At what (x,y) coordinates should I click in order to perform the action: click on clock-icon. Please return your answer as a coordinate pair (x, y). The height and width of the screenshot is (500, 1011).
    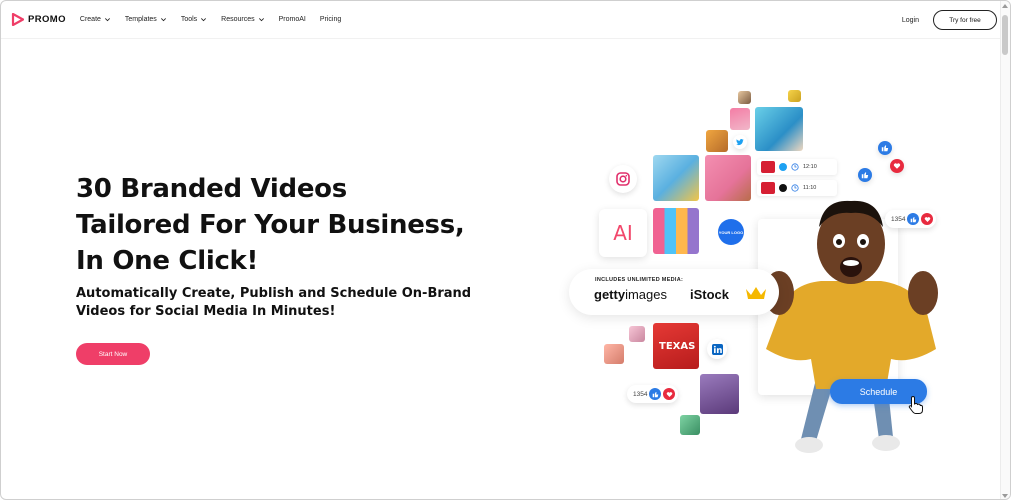
    Looking at the image, I should click on (795, 167).